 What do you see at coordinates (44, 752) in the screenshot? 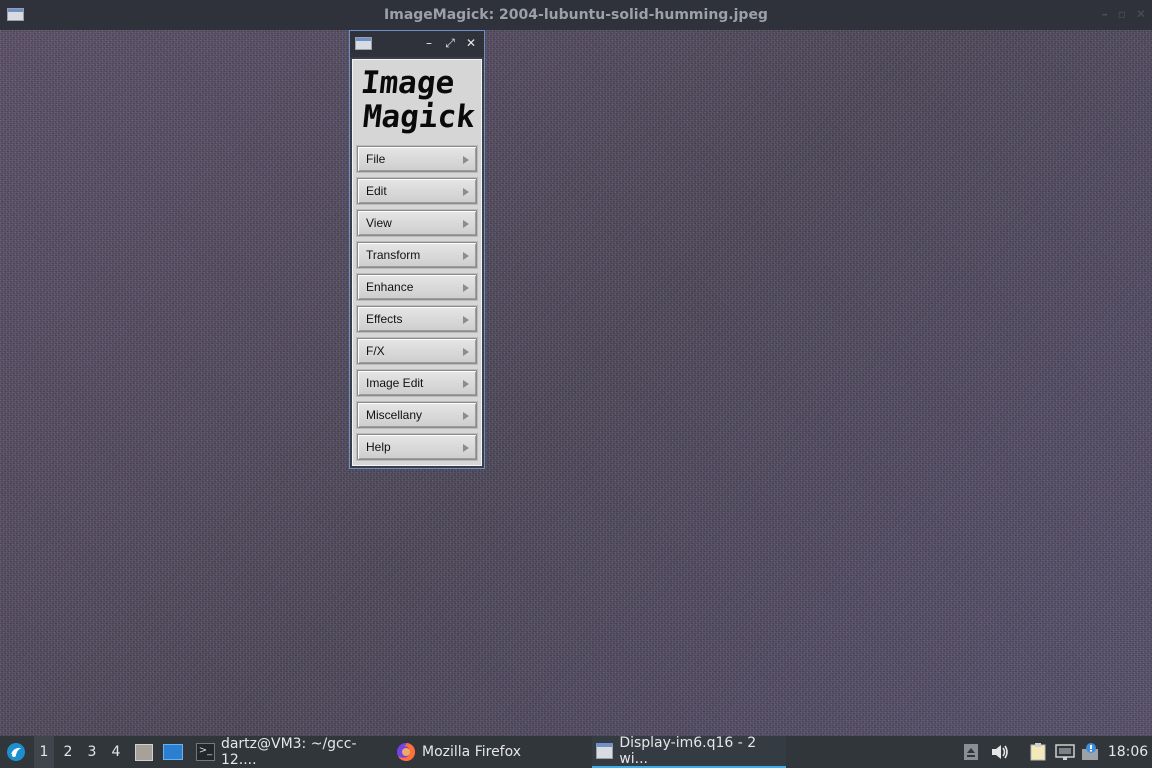
I see `desktop-1-button: 1` at bounding box center [44, 752].